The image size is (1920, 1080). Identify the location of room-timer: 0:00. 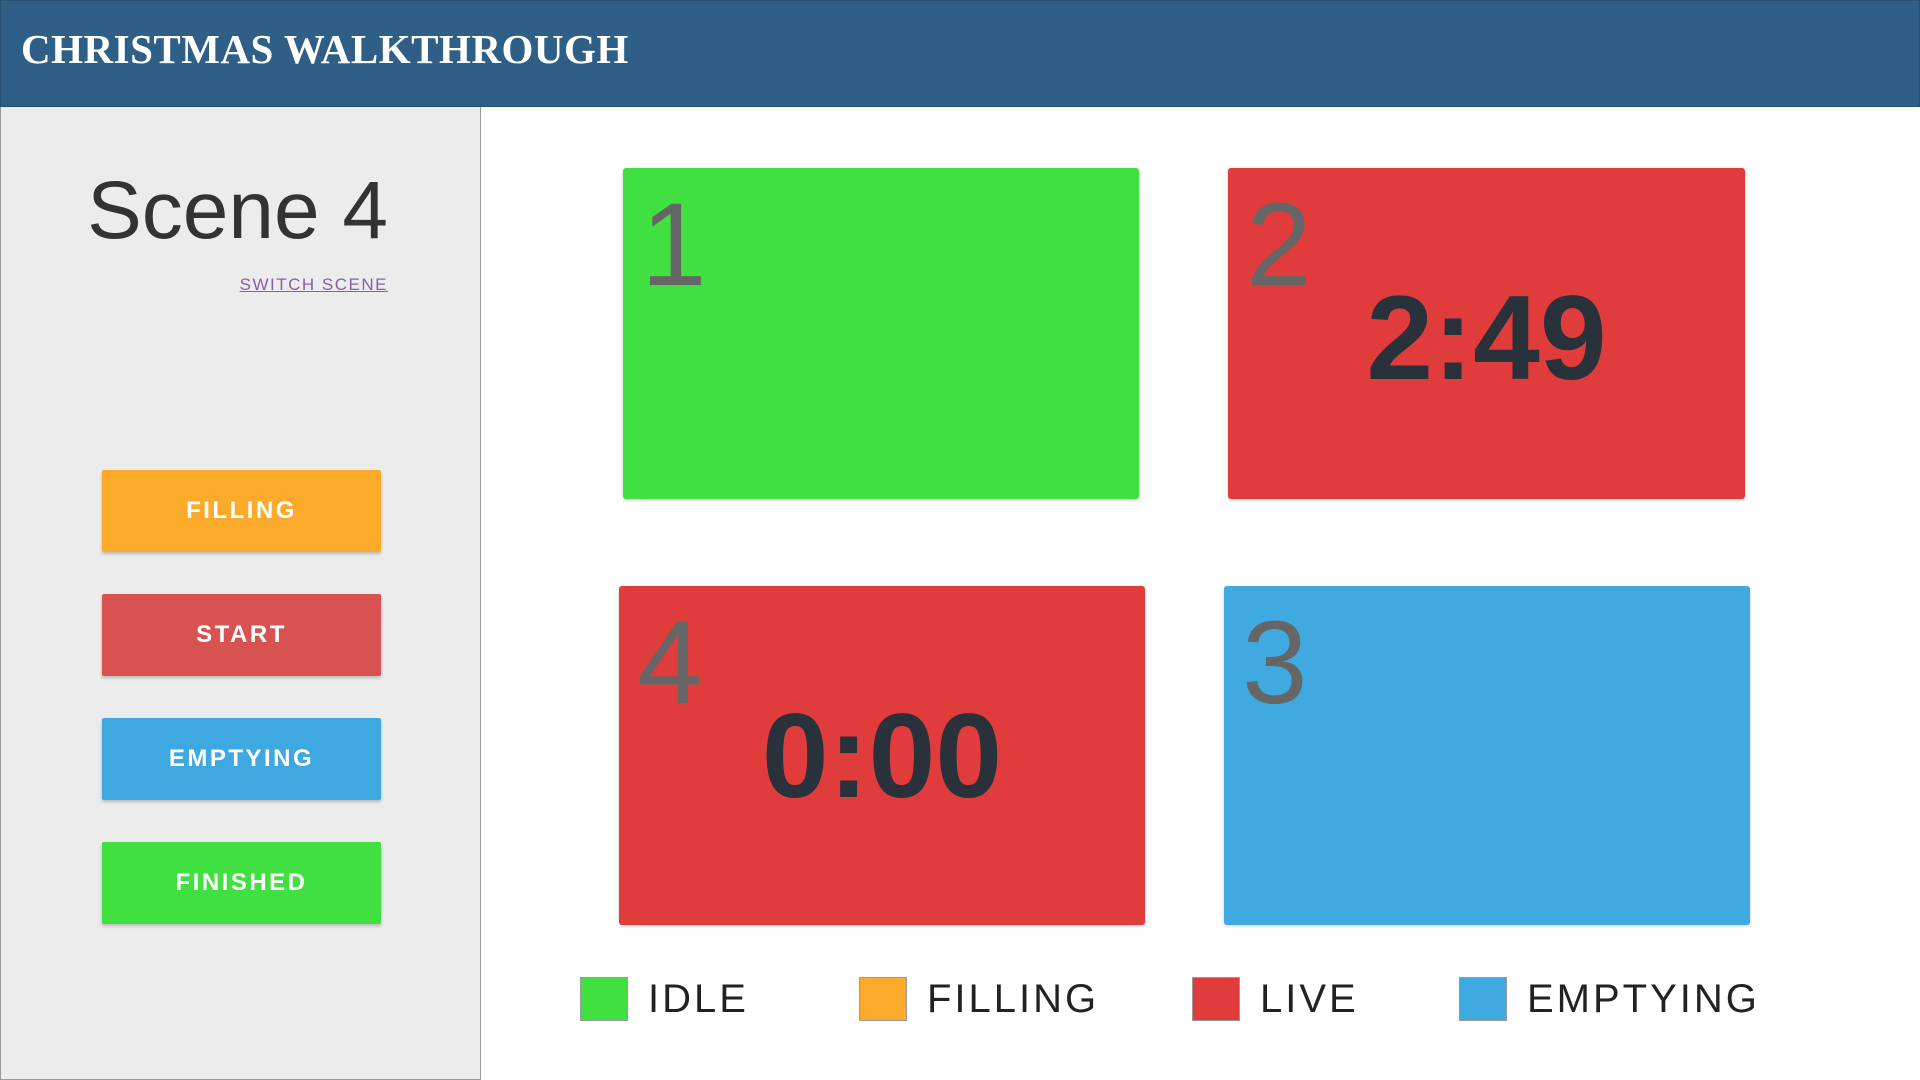
(882, 756).